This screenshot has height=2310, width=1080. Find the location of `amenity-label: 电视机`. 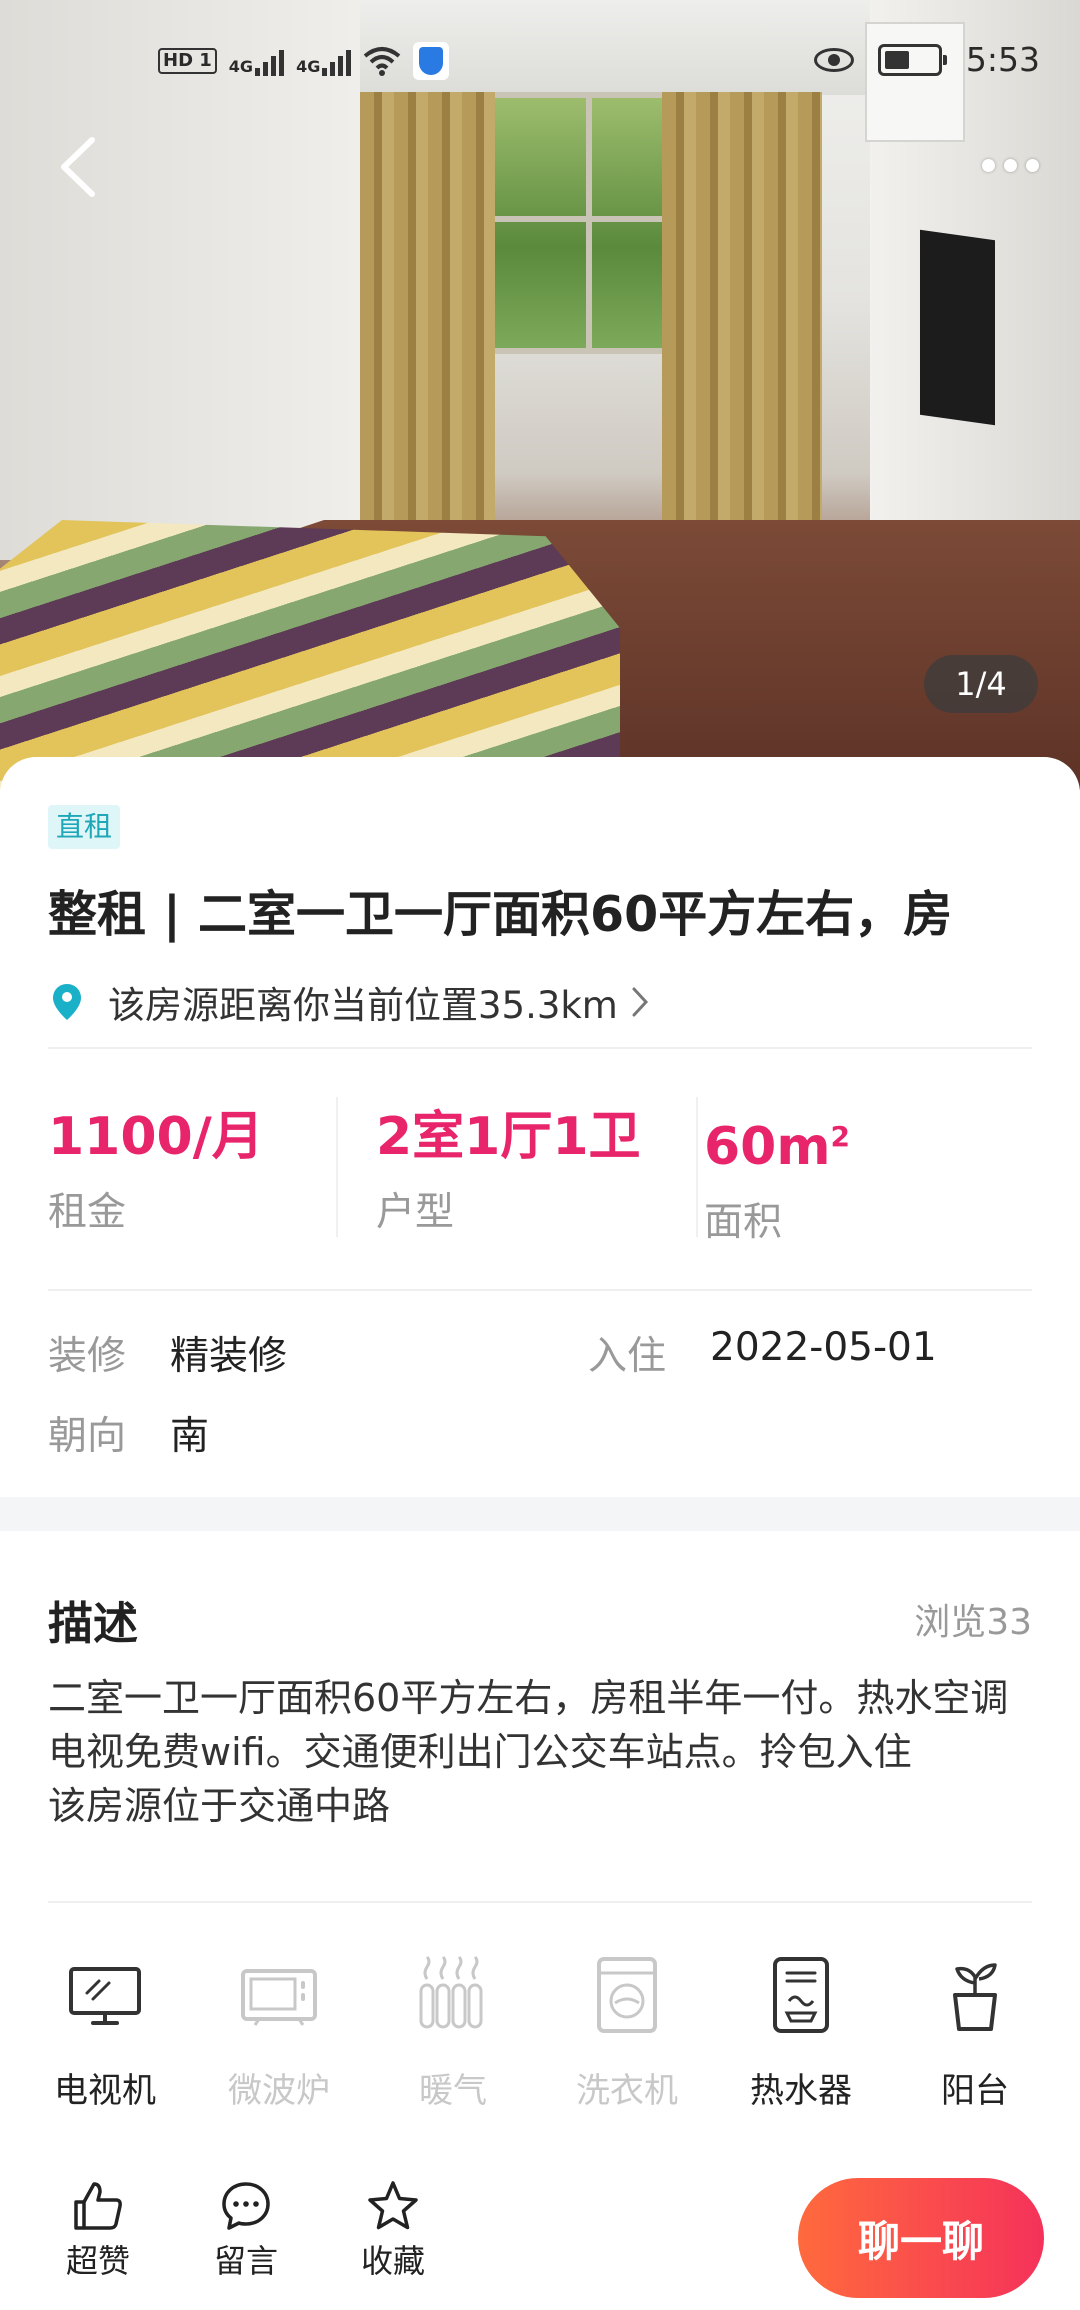

amenity-label: 电视机 is located at coordinates (105, 2091).